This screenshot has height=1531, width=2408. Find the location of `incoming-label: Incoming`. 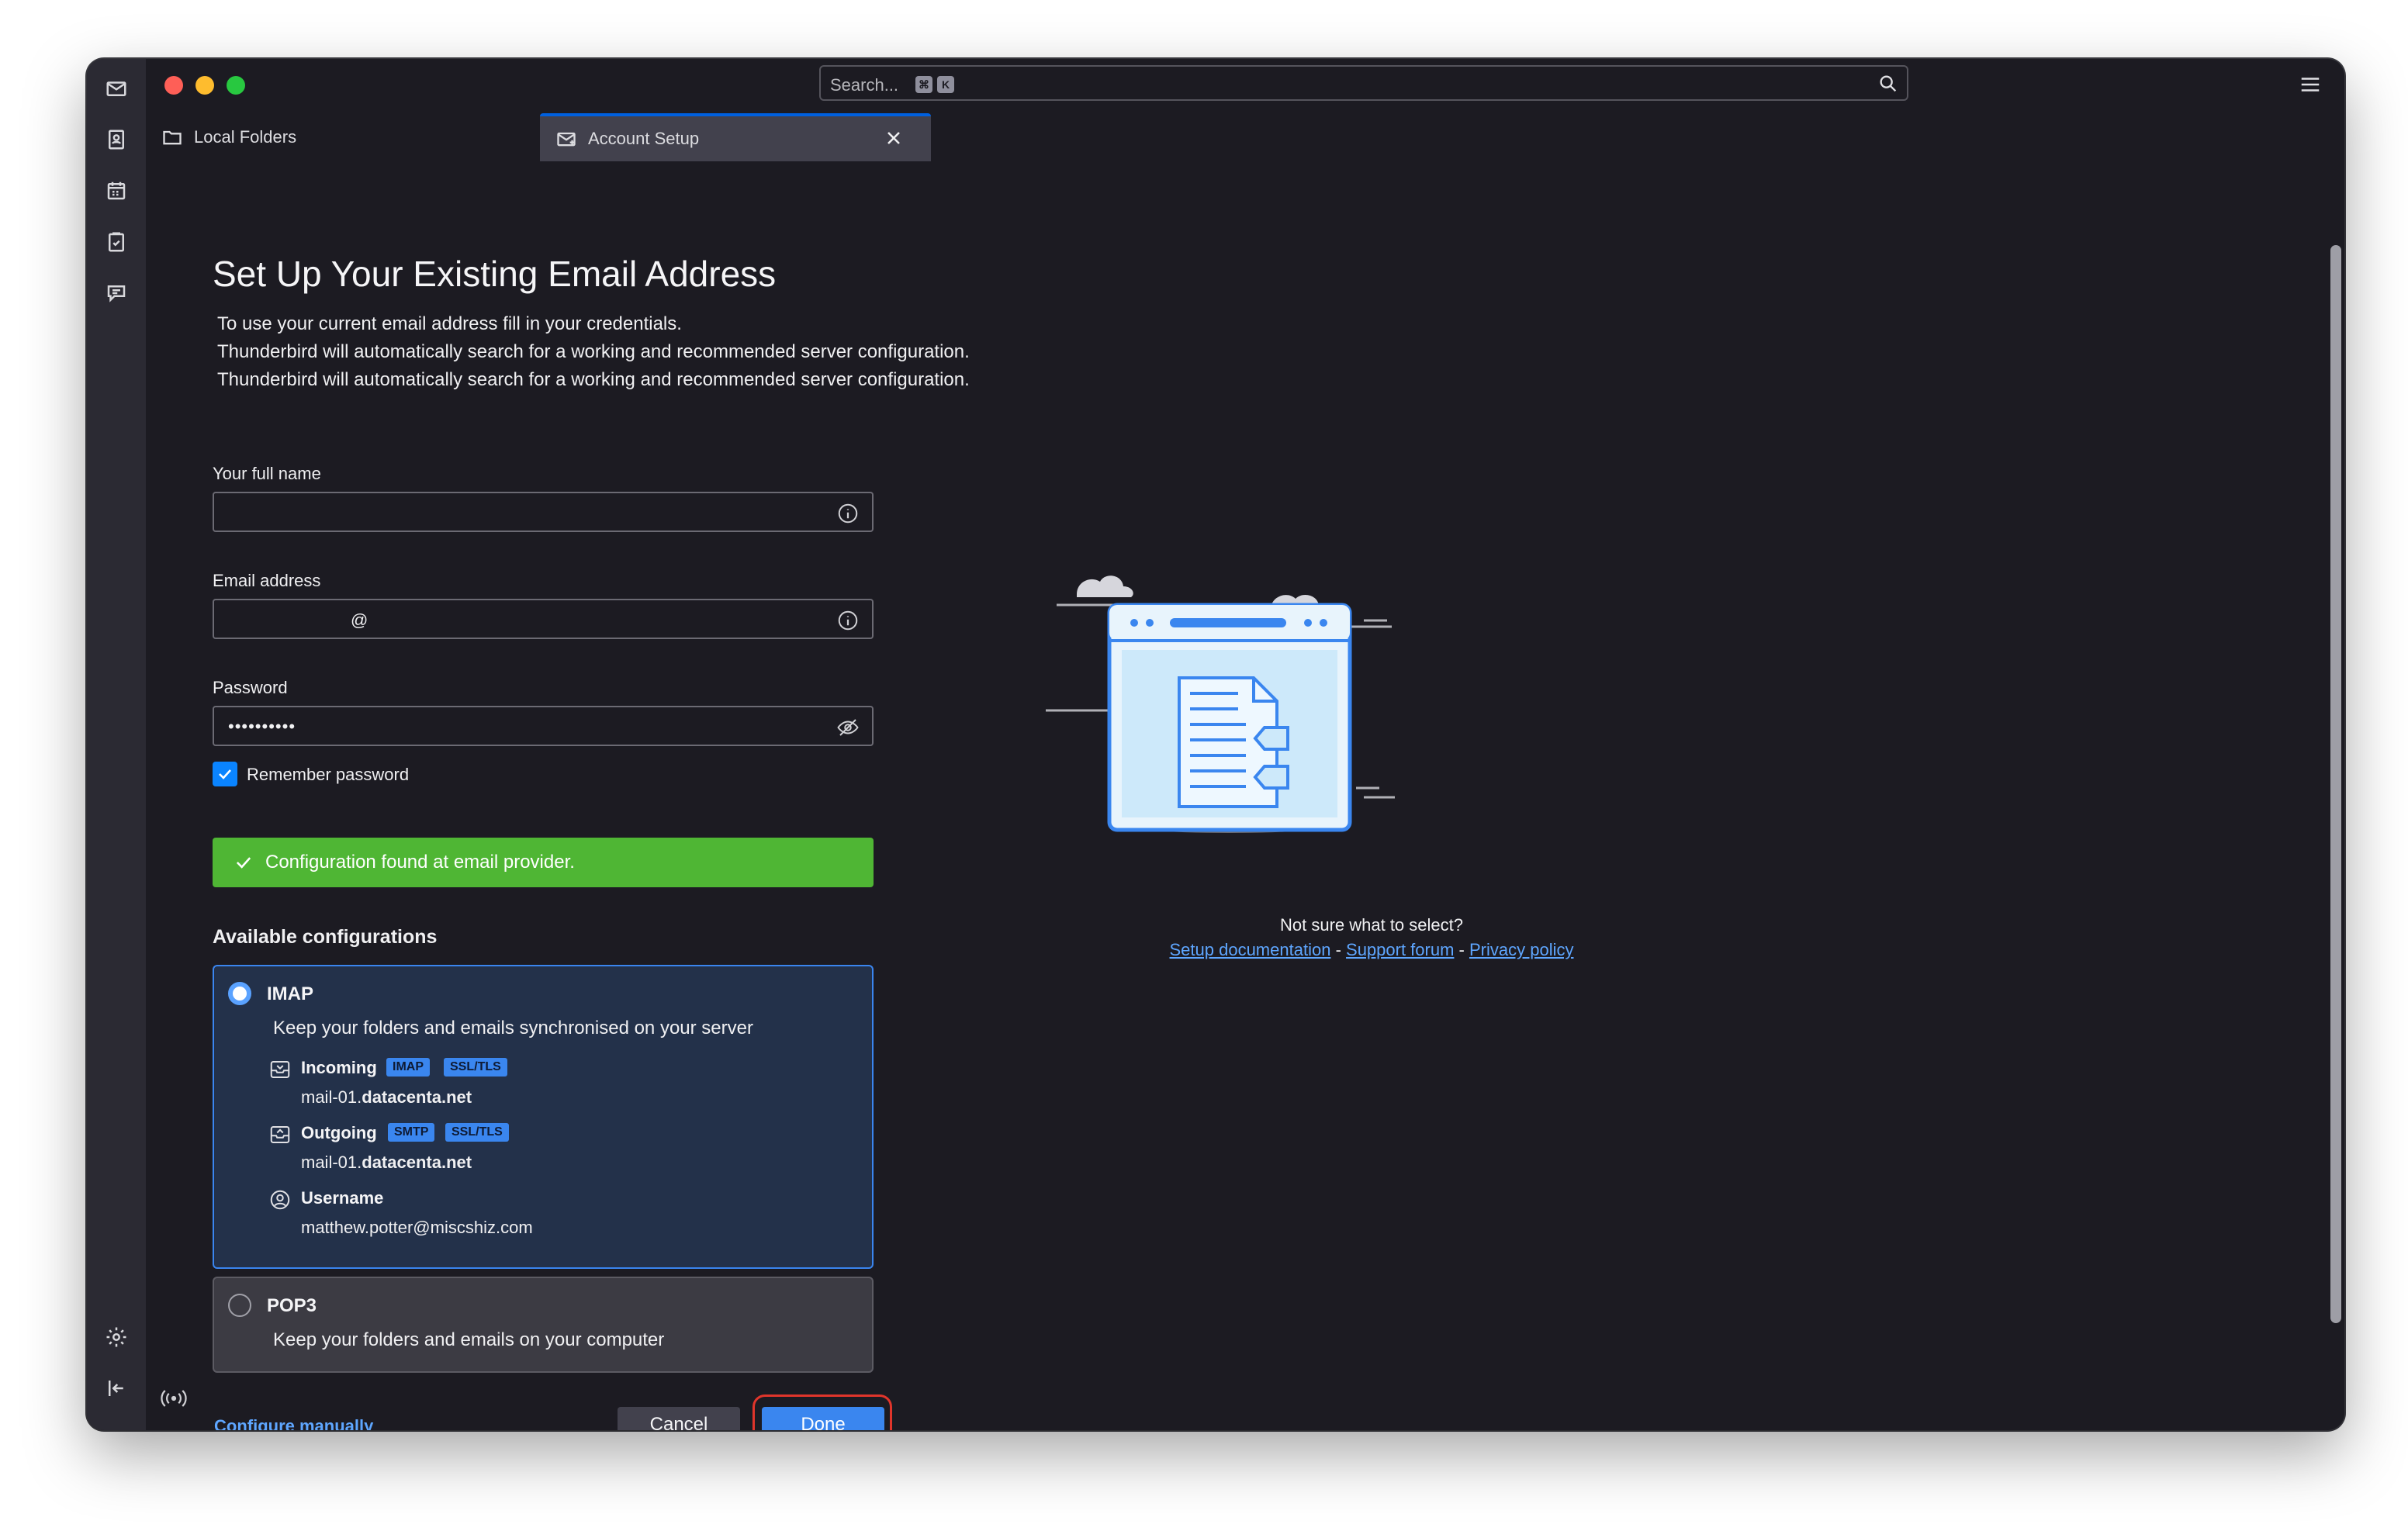

incoming-label: Incoming is located at coordinates (339, 1067).